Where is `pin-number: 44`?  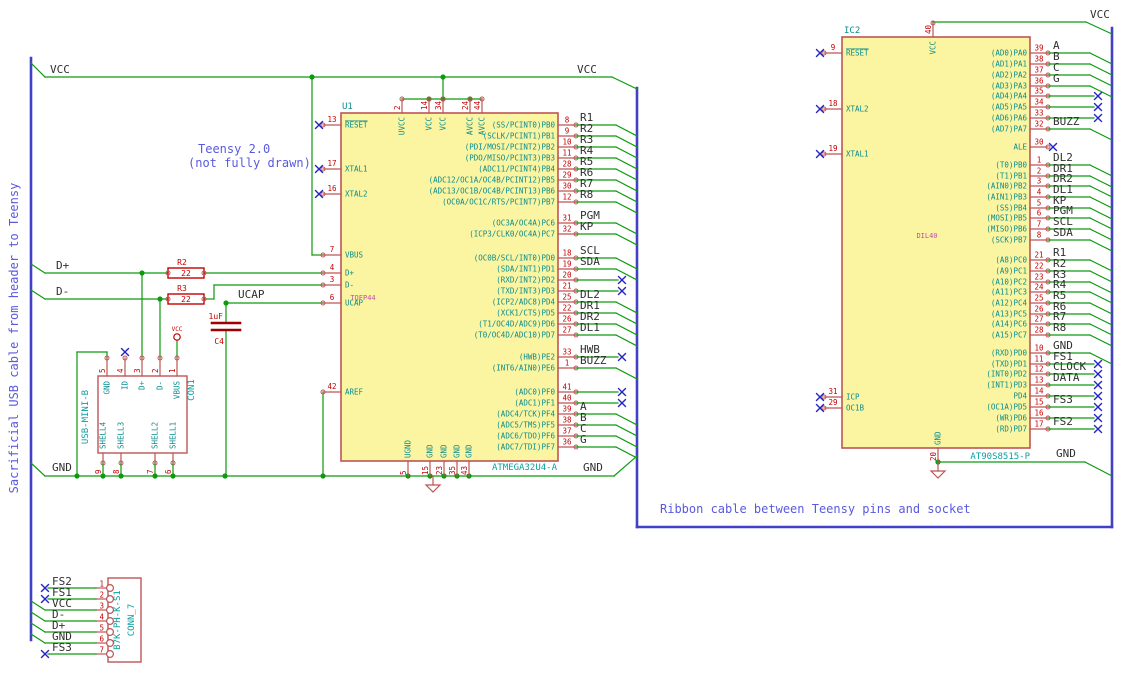 pin-number: 44 is located at coordinates (477, 105).